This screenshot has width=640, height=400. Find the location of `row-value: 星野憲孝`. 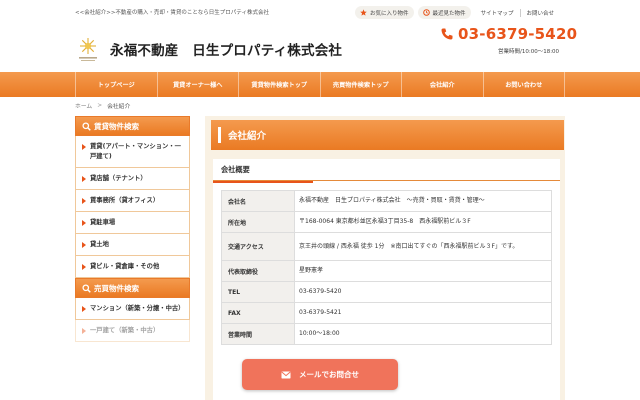

row-value: 星野憲孝 is located at coordinates (423, 271).